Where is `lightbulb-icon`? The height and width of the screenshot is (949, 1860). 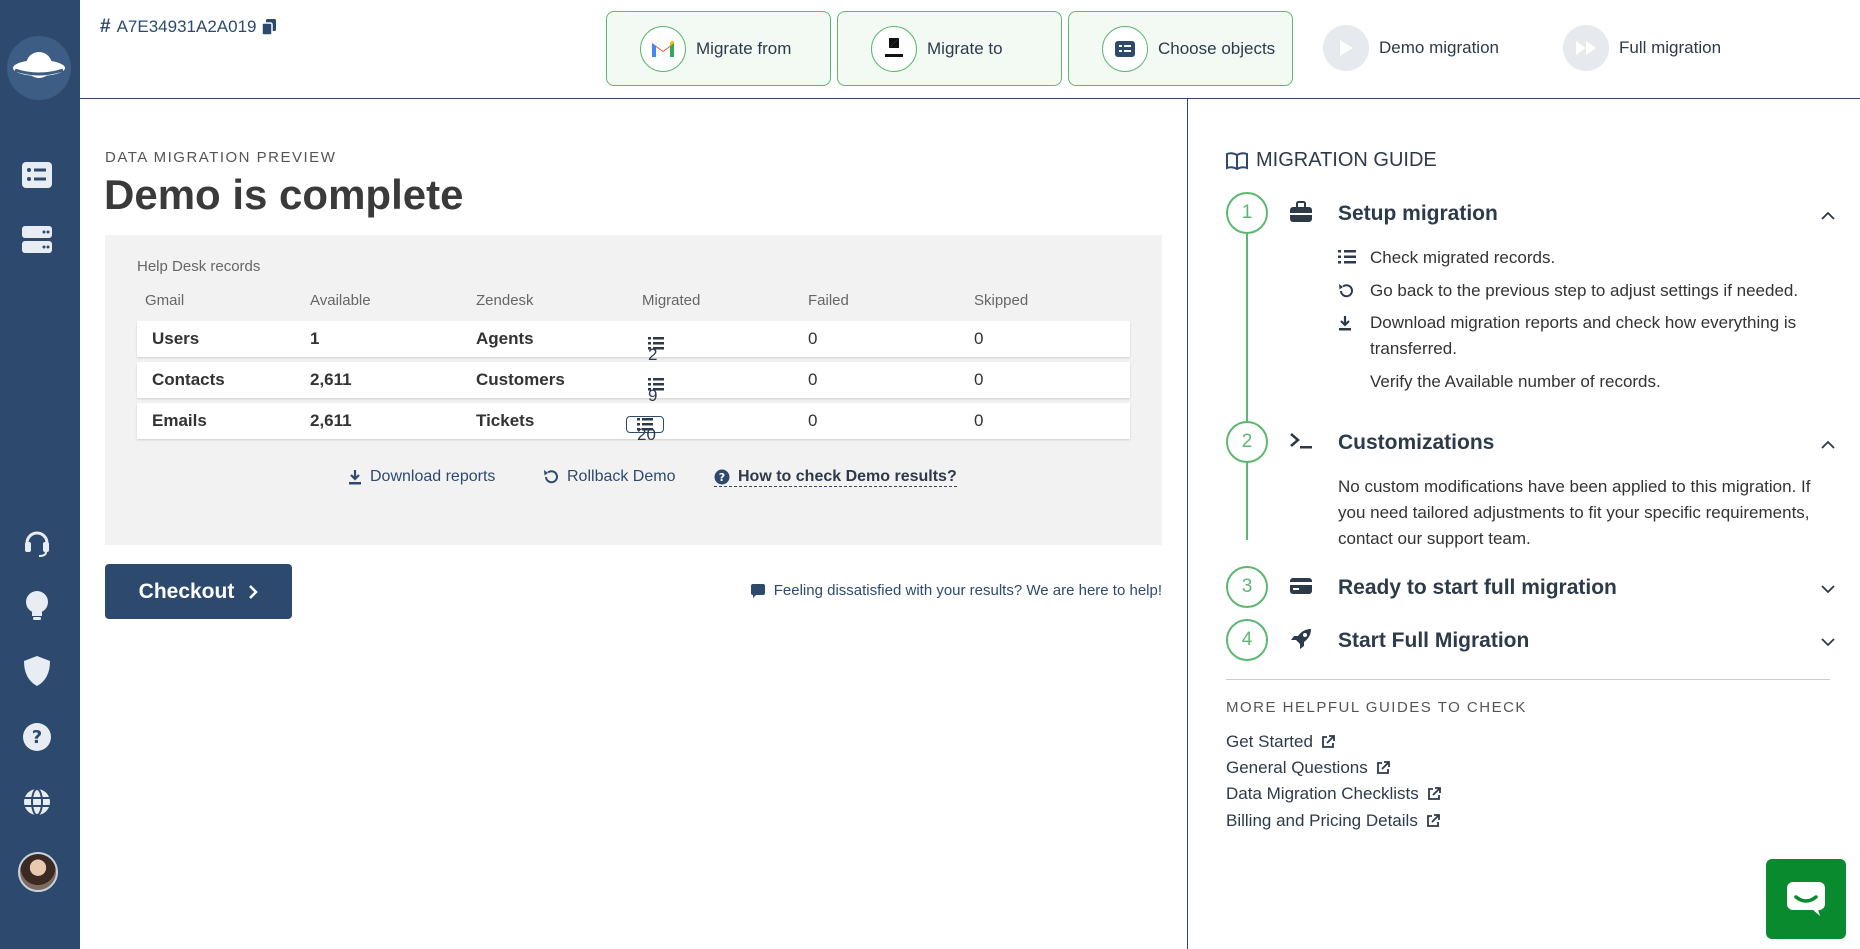
lightbulb-icon is located at coordinates (37, 606).